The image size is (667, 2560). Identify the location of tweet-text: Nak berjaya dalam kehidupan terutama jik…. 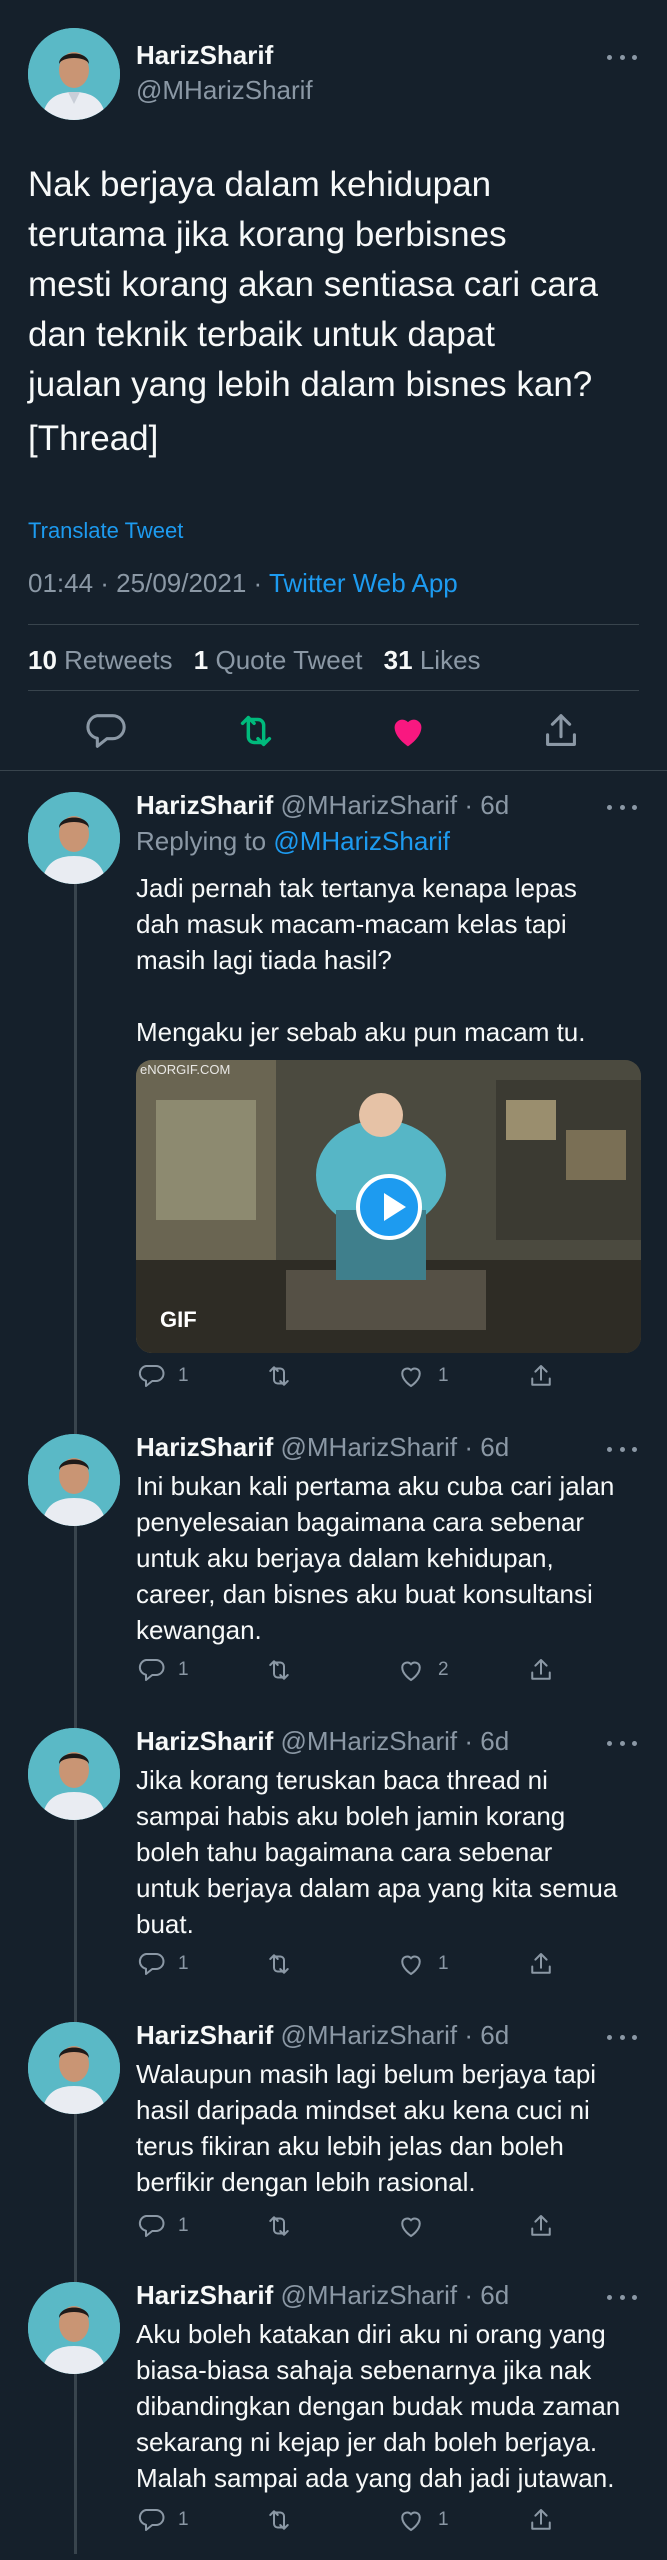
(338, 312).